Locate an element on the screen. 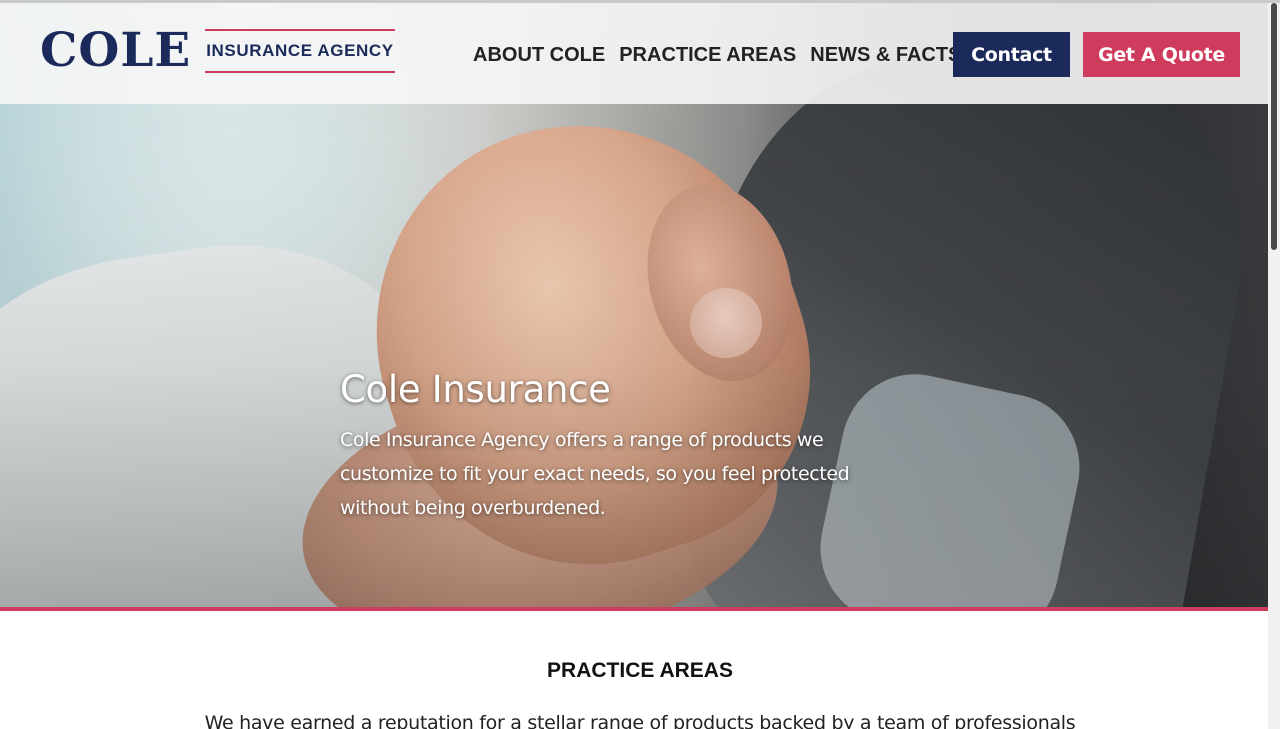  vertical-scrollbar is located at coordinates (1274, 366).